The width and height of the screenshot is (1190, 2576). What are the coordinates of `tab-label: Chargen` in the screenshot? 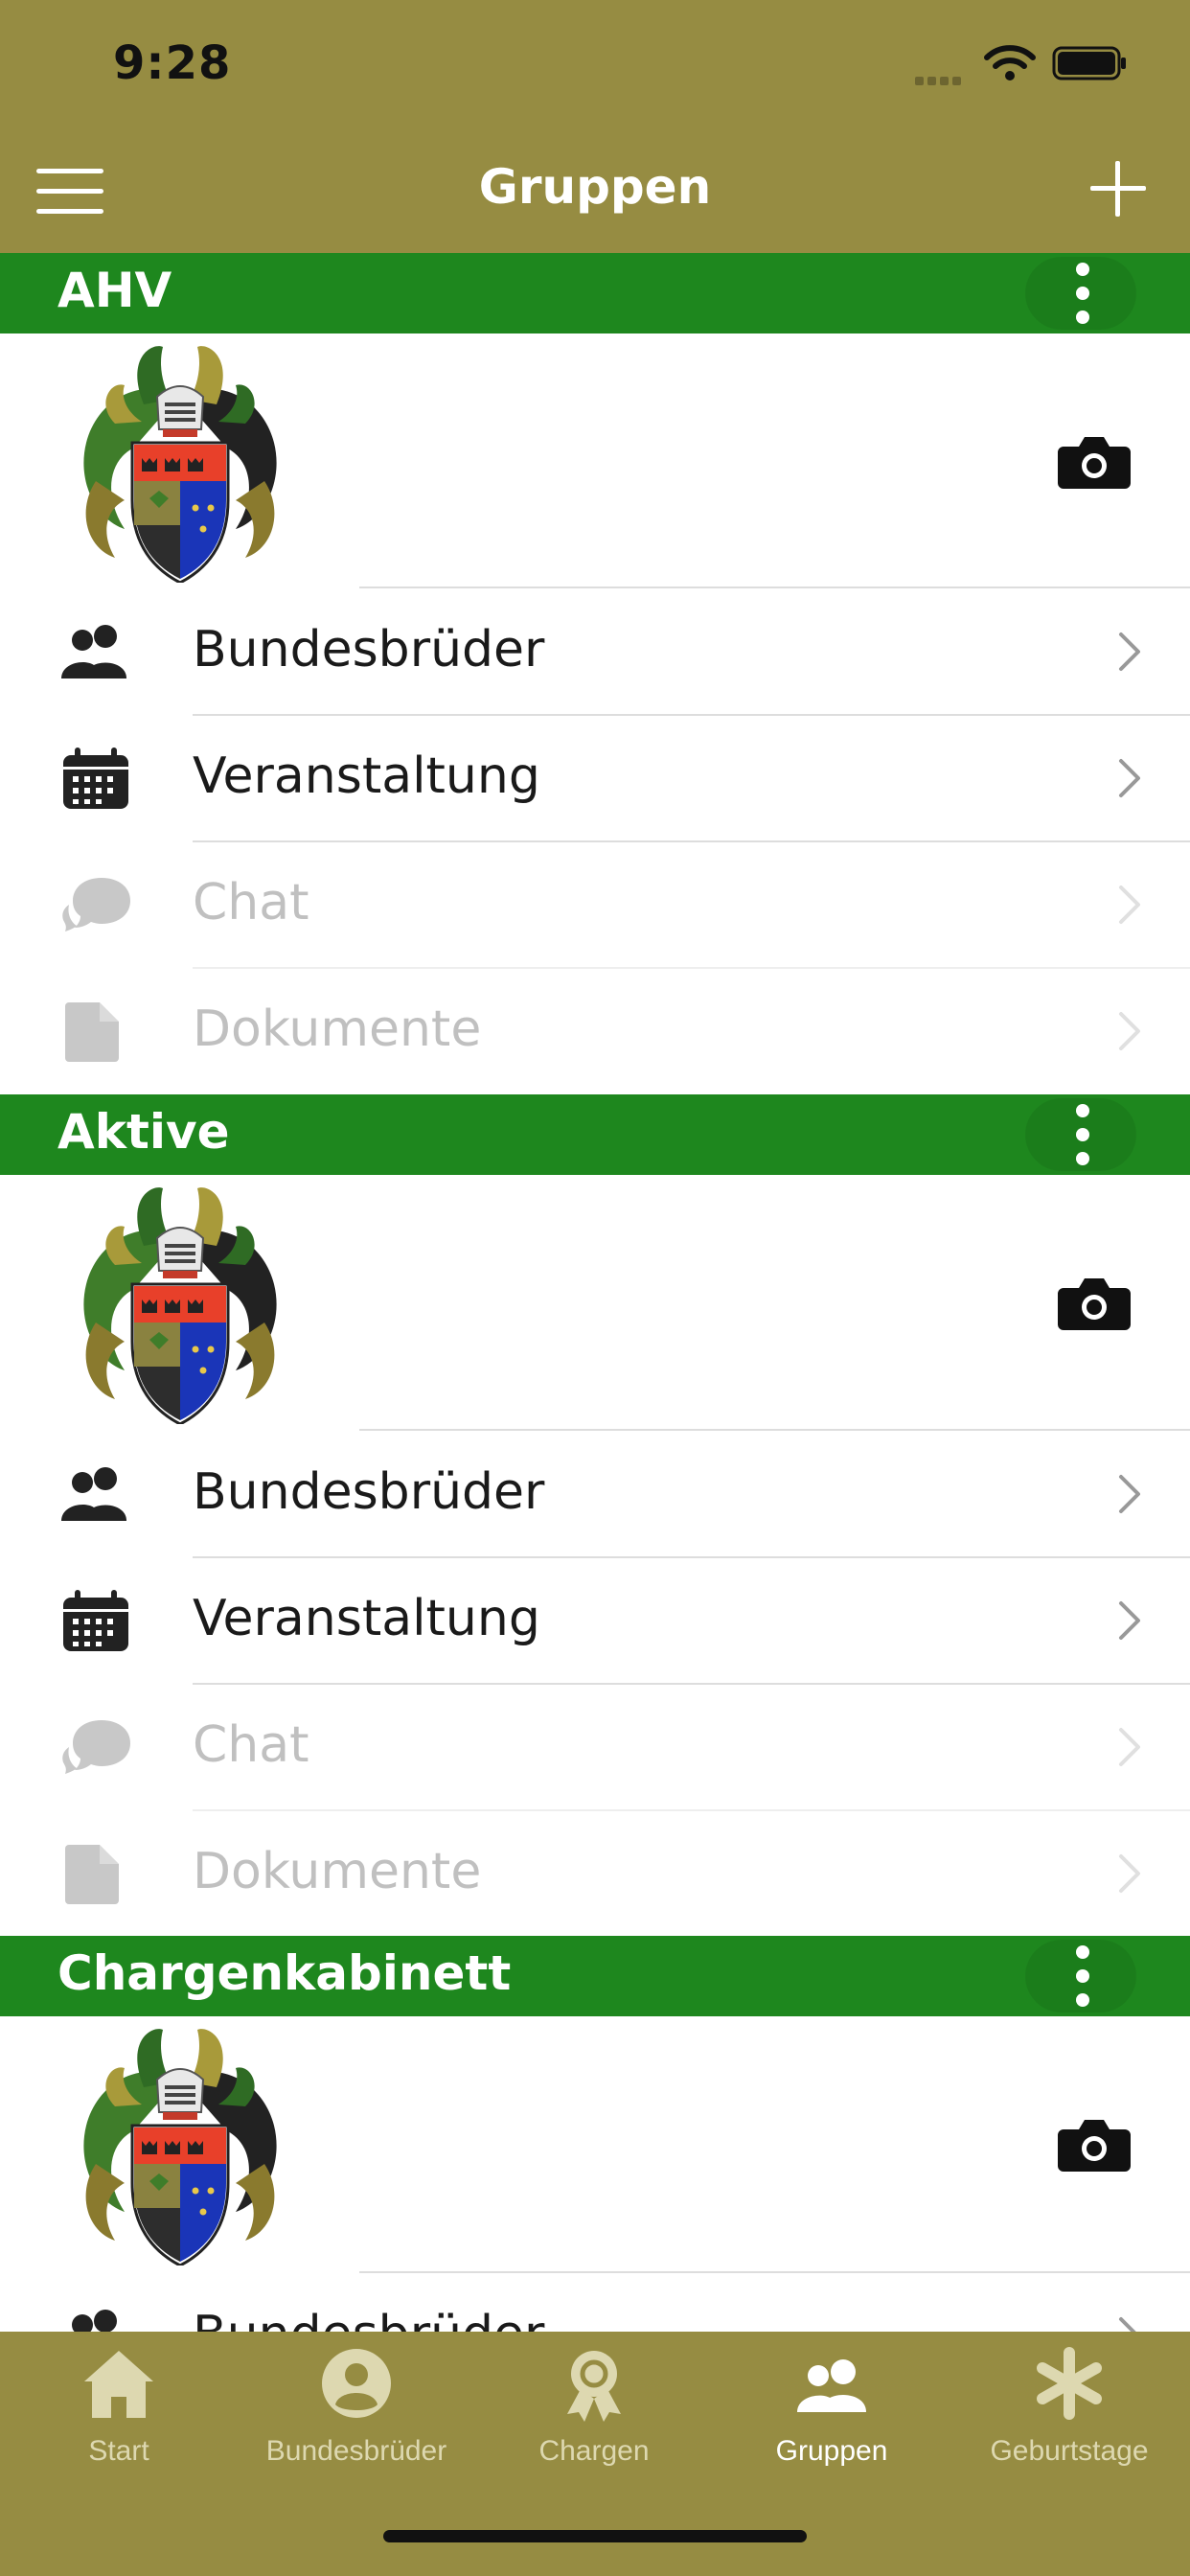 It's located at (594, 2451).